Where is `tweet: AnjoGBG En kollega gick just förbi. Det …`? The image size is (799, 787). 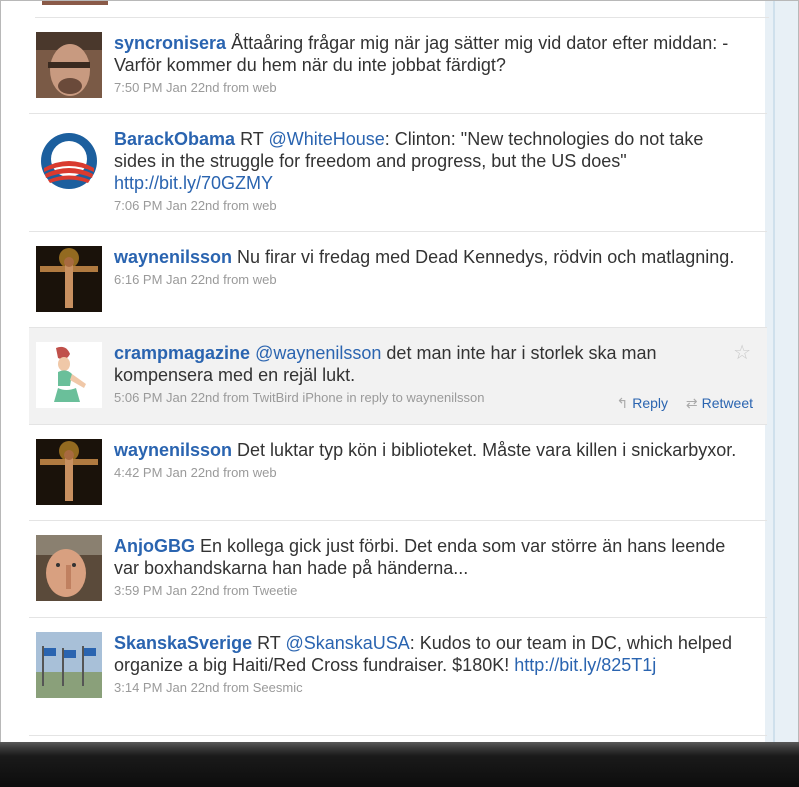
tweet: AnjoGBG En kollega gick just förbi. Det … is located at coordinates (398, 569).